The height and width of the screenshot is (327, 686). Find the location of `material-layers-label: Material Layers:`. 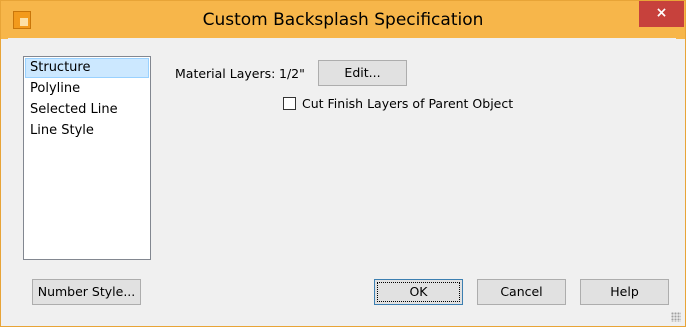

material-layers-label: Material Layers: is located at coordinates (225, 73).